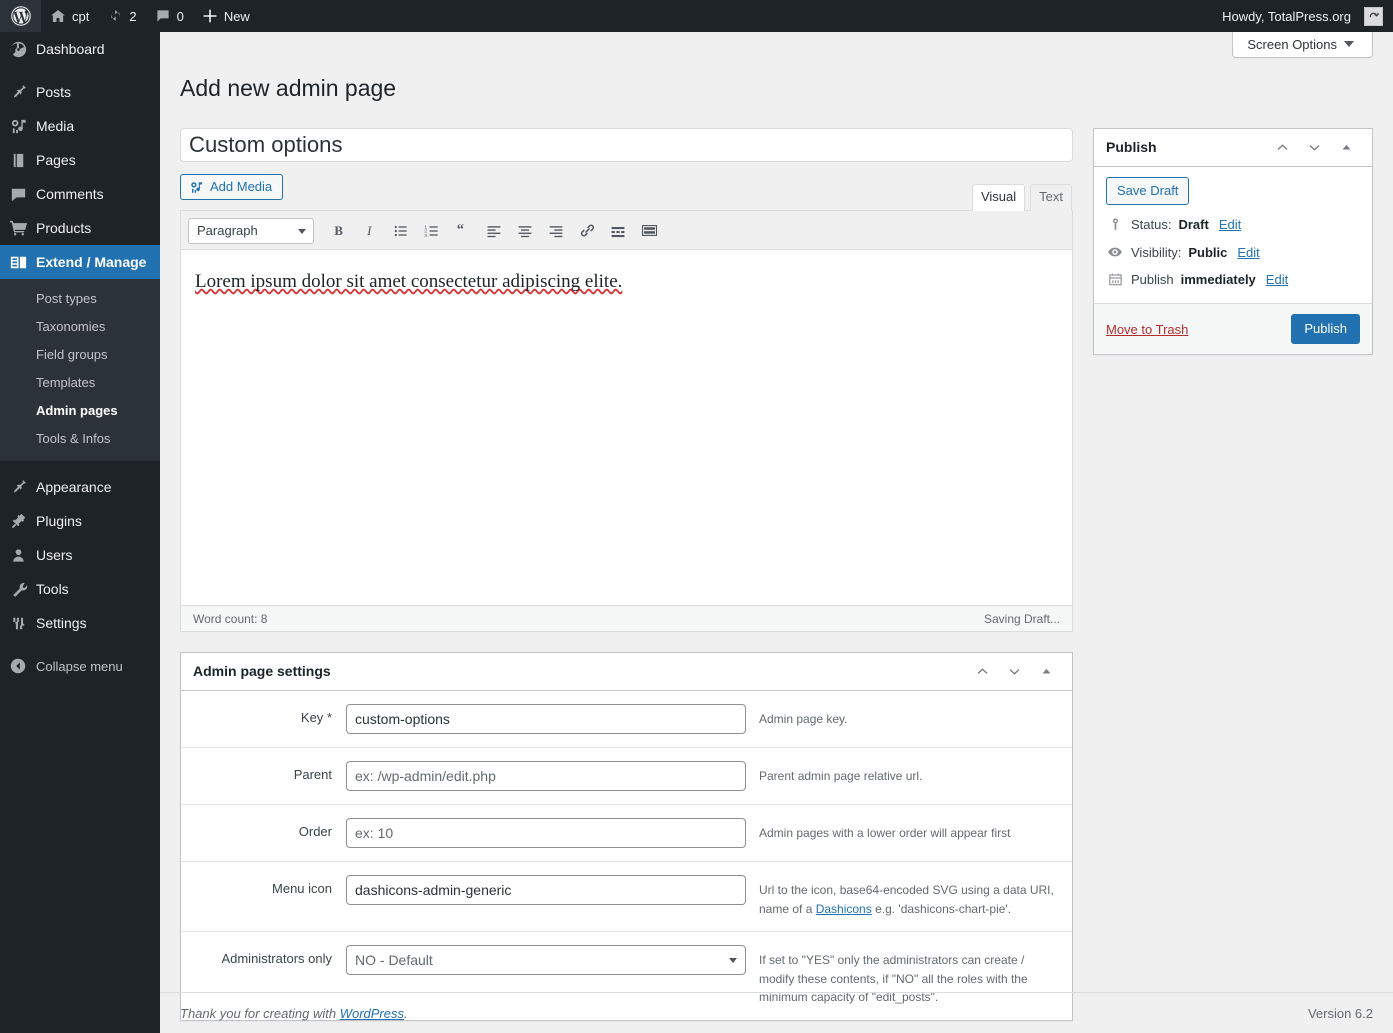  Describe the element at coordinates (370, 231) in the screenshot. I see `italic-icon: I` at that location.